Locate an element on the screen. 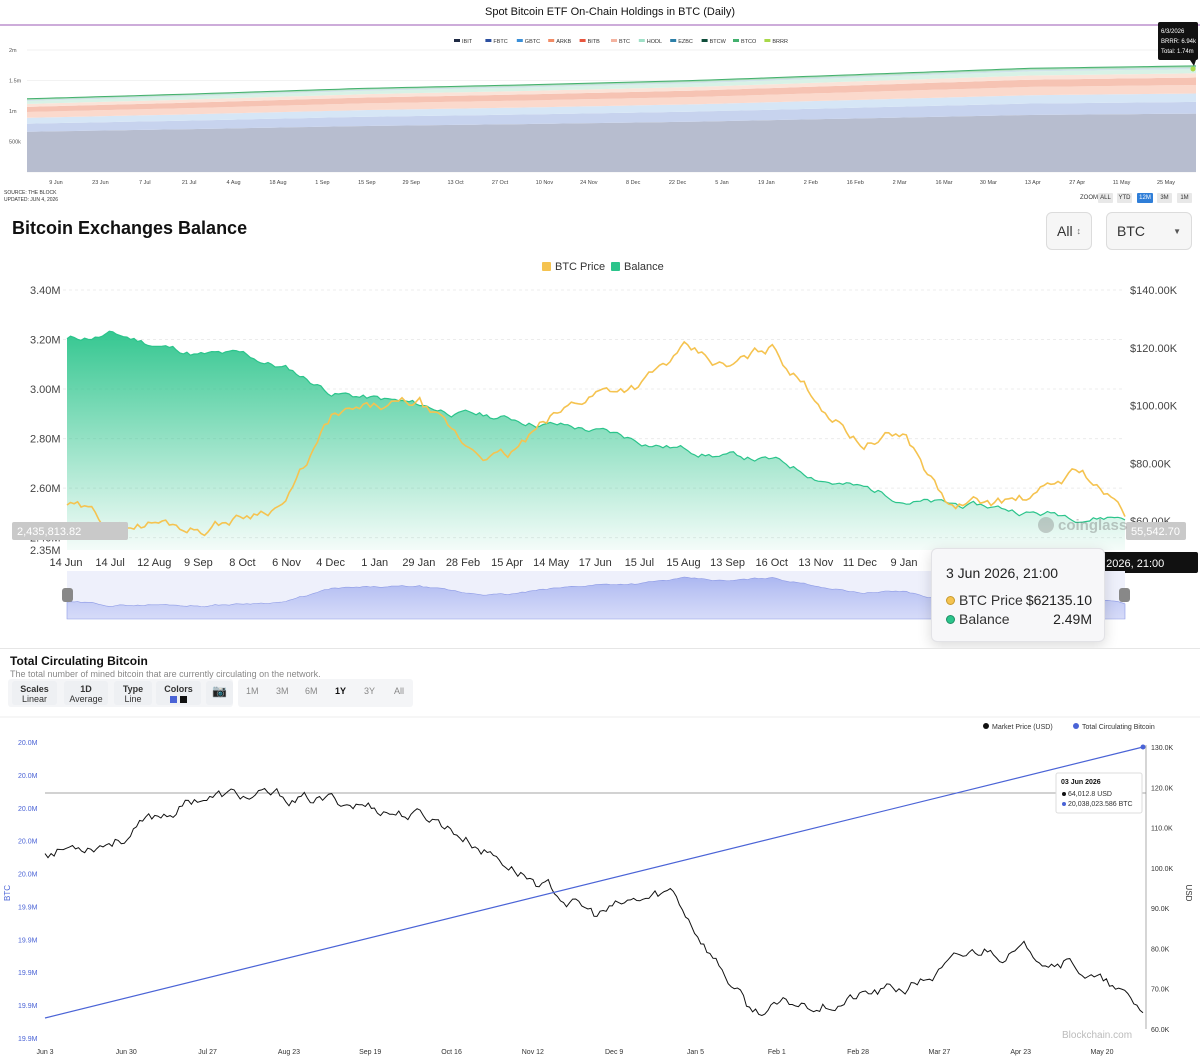 The width and height of the screenshot is (1200, 1061). etf-x-tick: 2 Mar is located at coordinates (900, 183).